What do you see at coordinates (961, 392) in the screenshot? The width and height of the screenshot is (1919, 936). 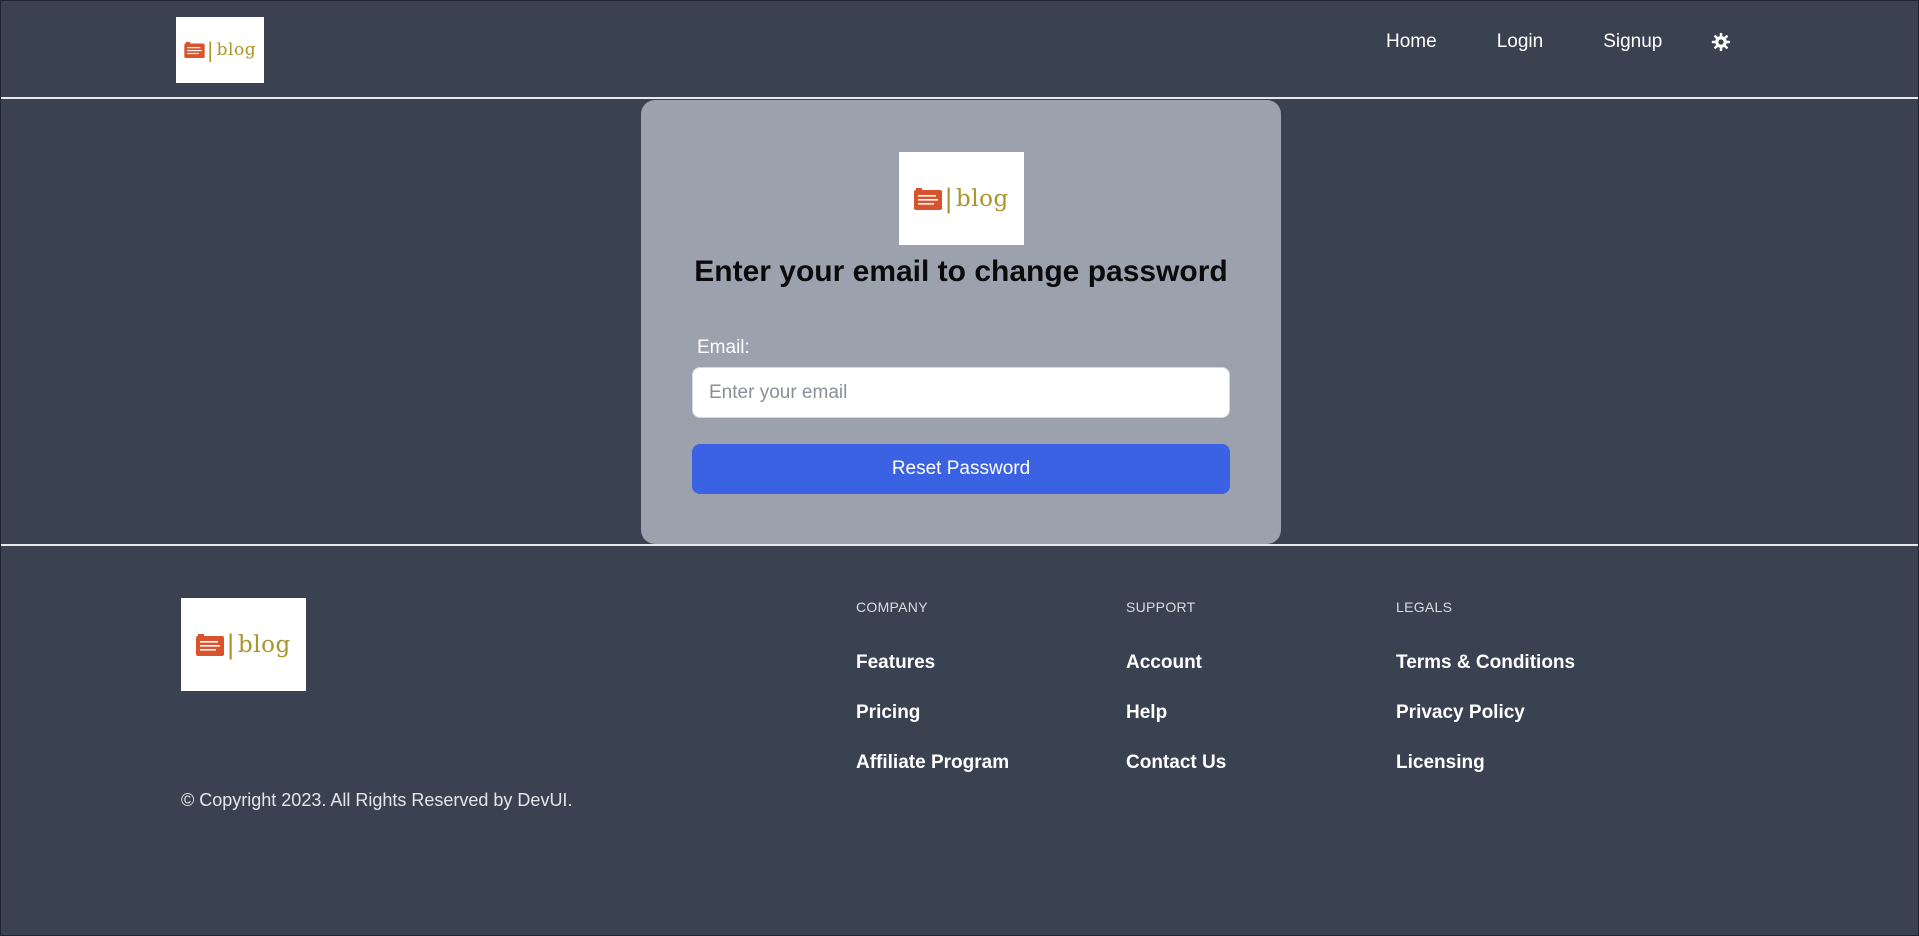 I see `email-input` at bounding box center [961, 392].